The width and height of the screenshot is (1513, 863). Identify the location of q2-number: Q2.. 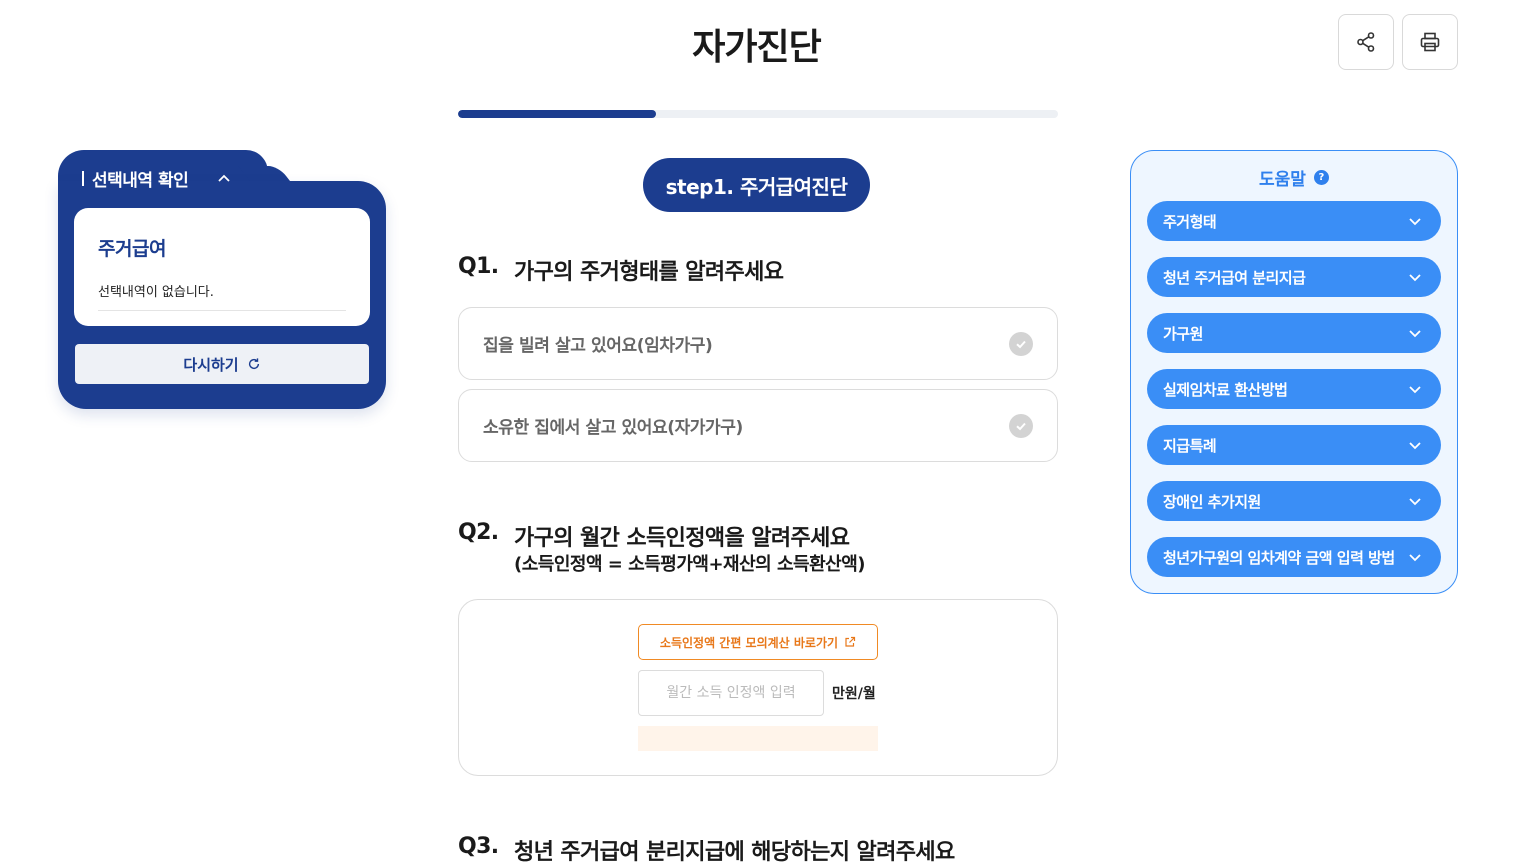
(478, 532).